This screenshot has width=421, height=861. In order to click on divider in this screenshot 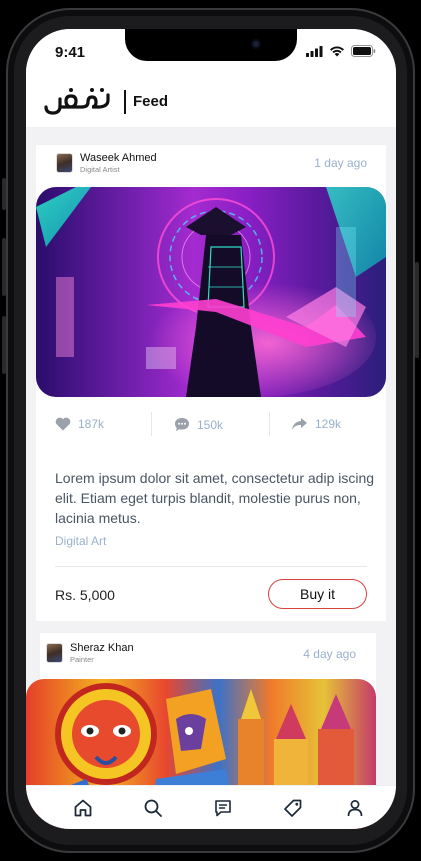, I will do `click(211, 566)`.